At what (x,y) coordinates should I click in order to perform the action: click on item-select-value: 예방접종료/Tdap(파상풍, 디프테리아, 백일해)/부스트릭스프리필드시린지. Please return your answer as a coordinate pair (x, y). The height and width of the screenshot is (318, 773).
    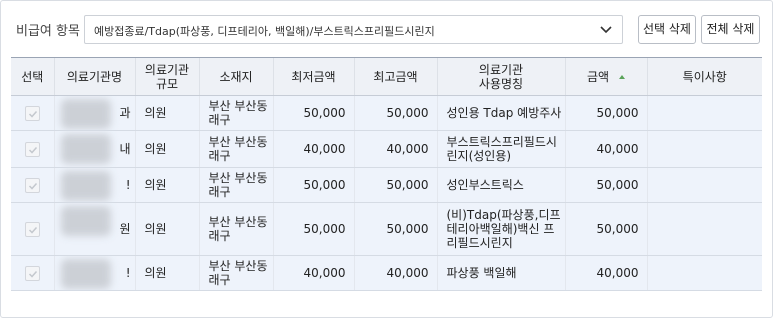
    Looking at the image, I should click on (264, 31).